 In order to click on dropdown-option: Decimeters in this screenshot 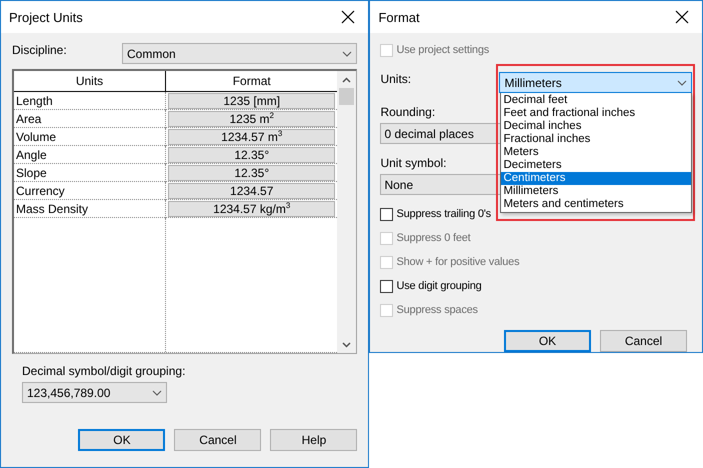, I will do `click(596, 165)`.